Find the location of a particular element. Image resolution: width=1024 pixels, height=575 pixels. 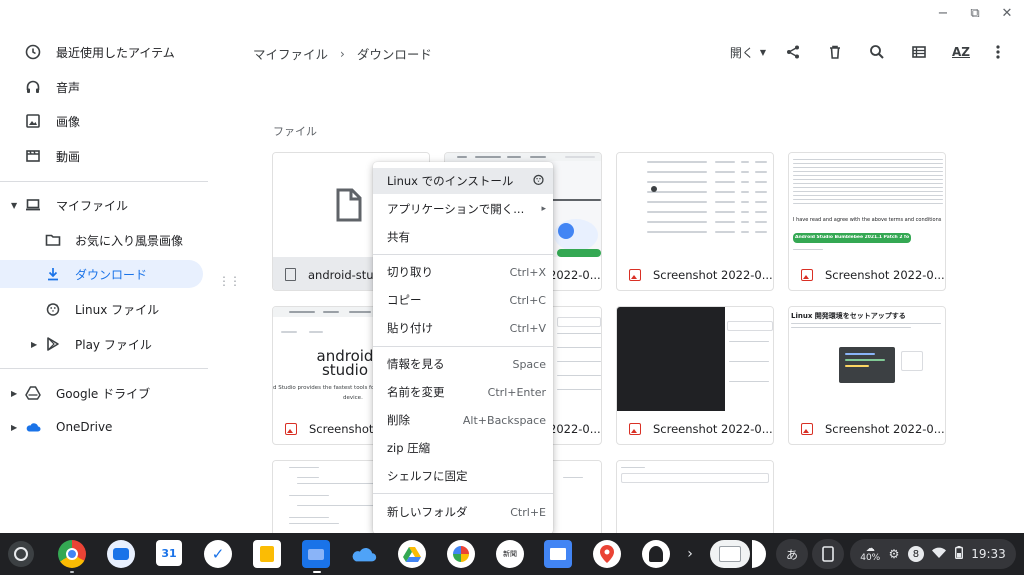

close-button: ✕ is located at coordinates (1007, 13).